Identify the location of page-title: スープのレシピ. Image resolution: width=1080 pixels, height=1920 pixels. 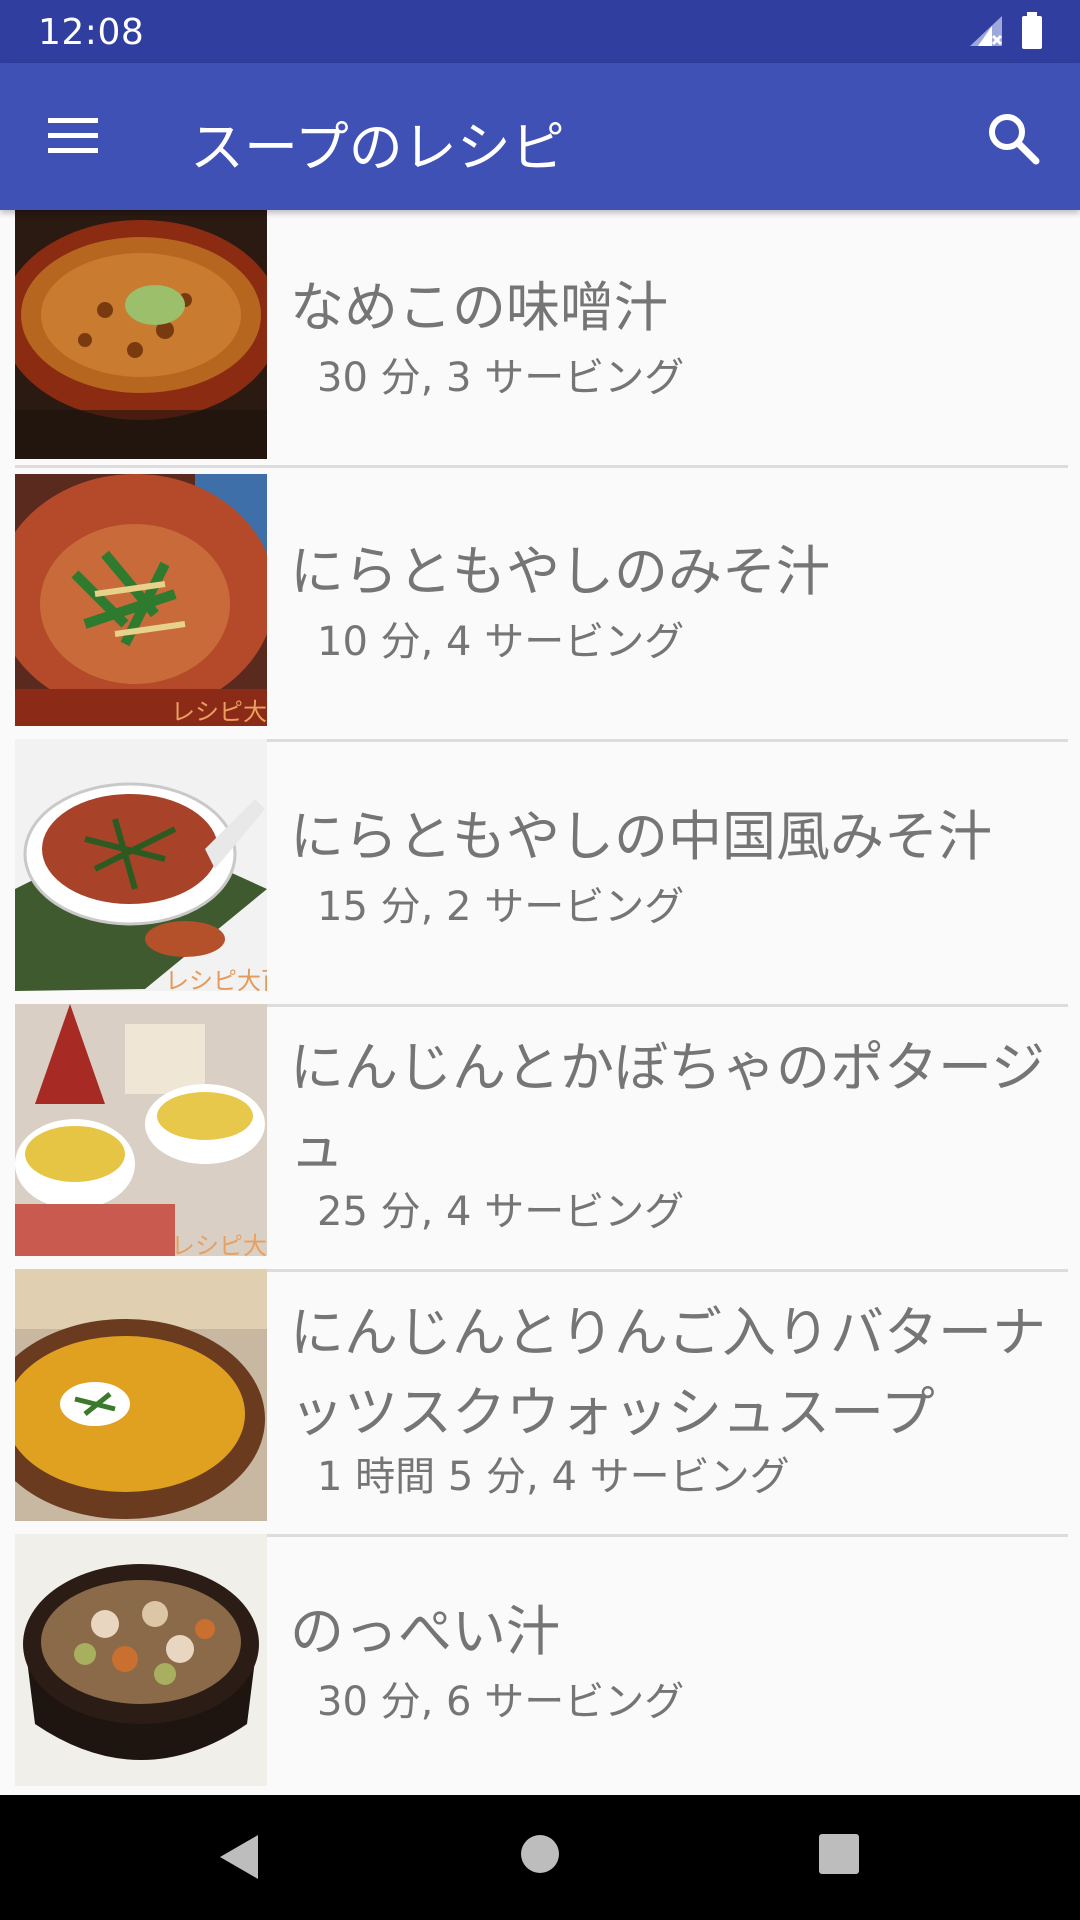
(377, 147).